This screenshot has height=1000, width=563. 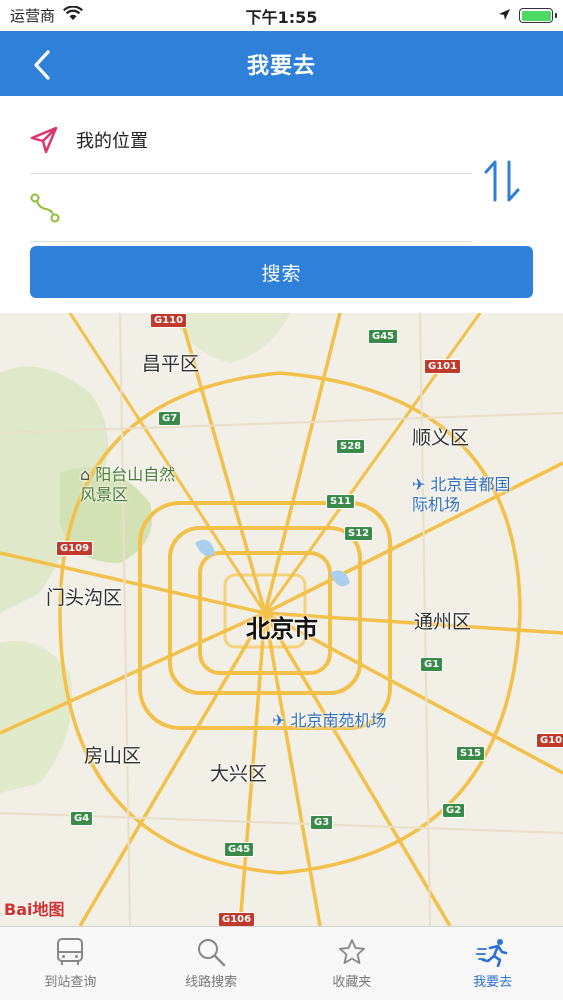 I want to click on map-label-airport: ✈ 北京首都国际机场, so click(x=467, y=495).